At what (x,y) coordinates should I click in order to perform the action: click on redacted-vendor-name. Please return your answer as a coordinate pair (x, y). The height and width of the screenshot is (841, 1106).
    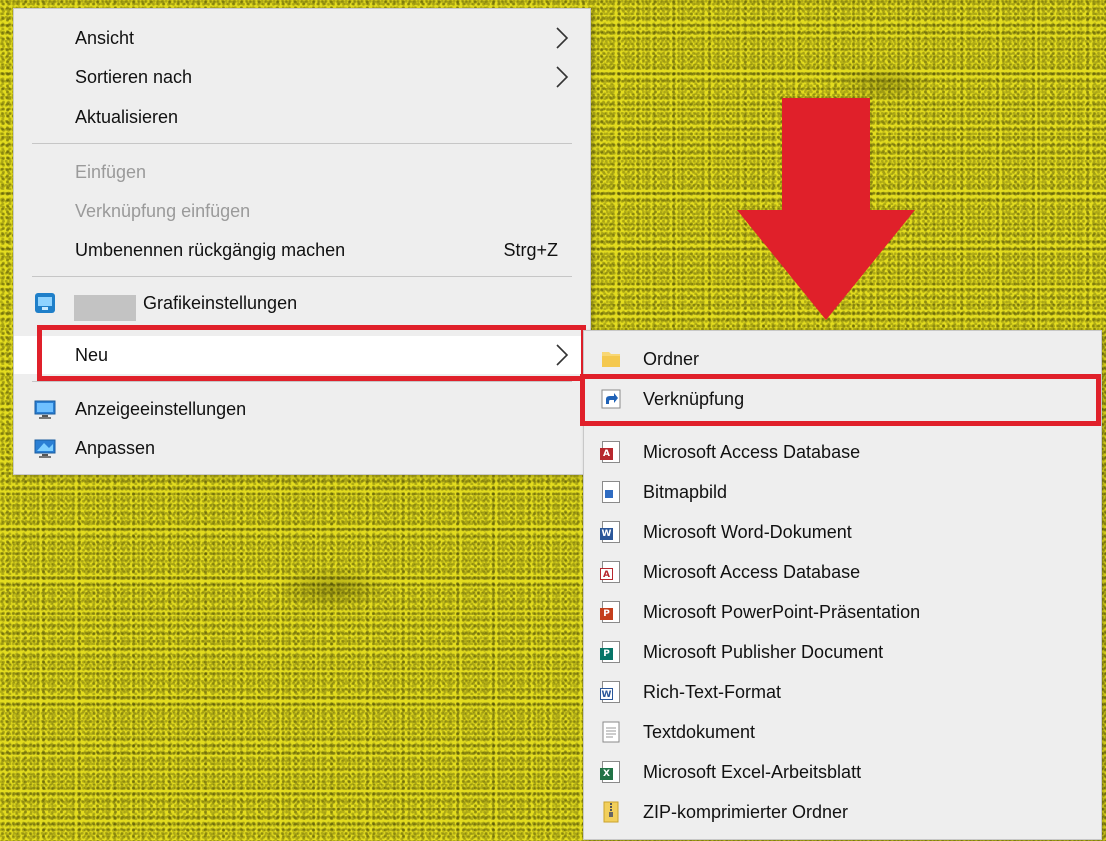
    Looking at the image, I should click on (105, 308).